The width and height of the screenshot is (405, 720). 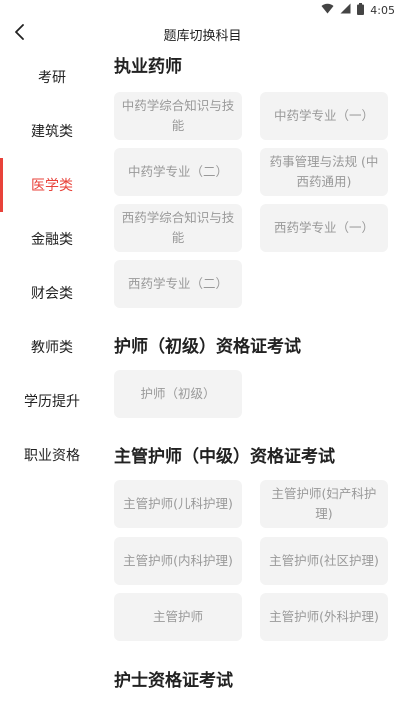 What do you see at coordinates (345, 10) in the screenshot?
I see `signal-icon` at bounding box center [345, 10].